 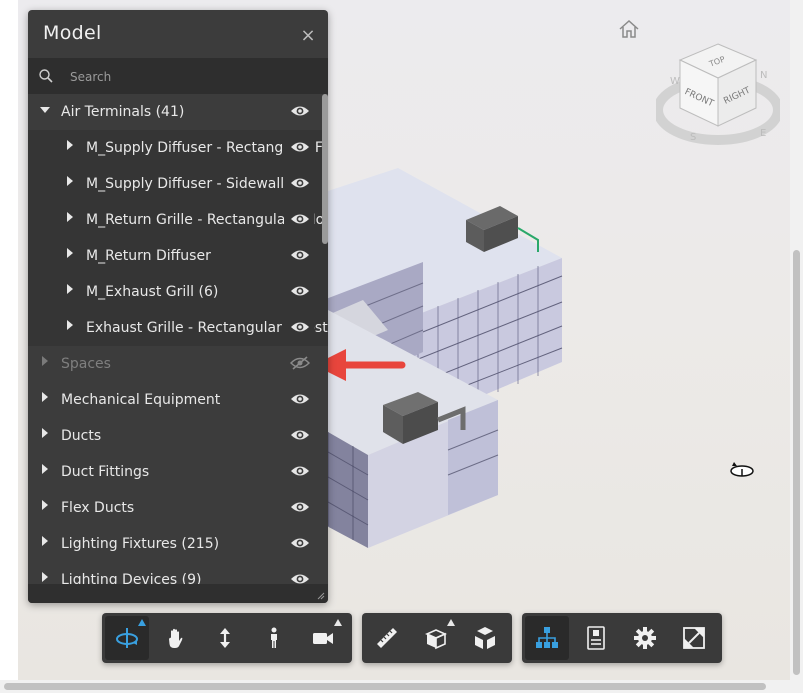 I want to click on search-input, so click(x=195, y=77).